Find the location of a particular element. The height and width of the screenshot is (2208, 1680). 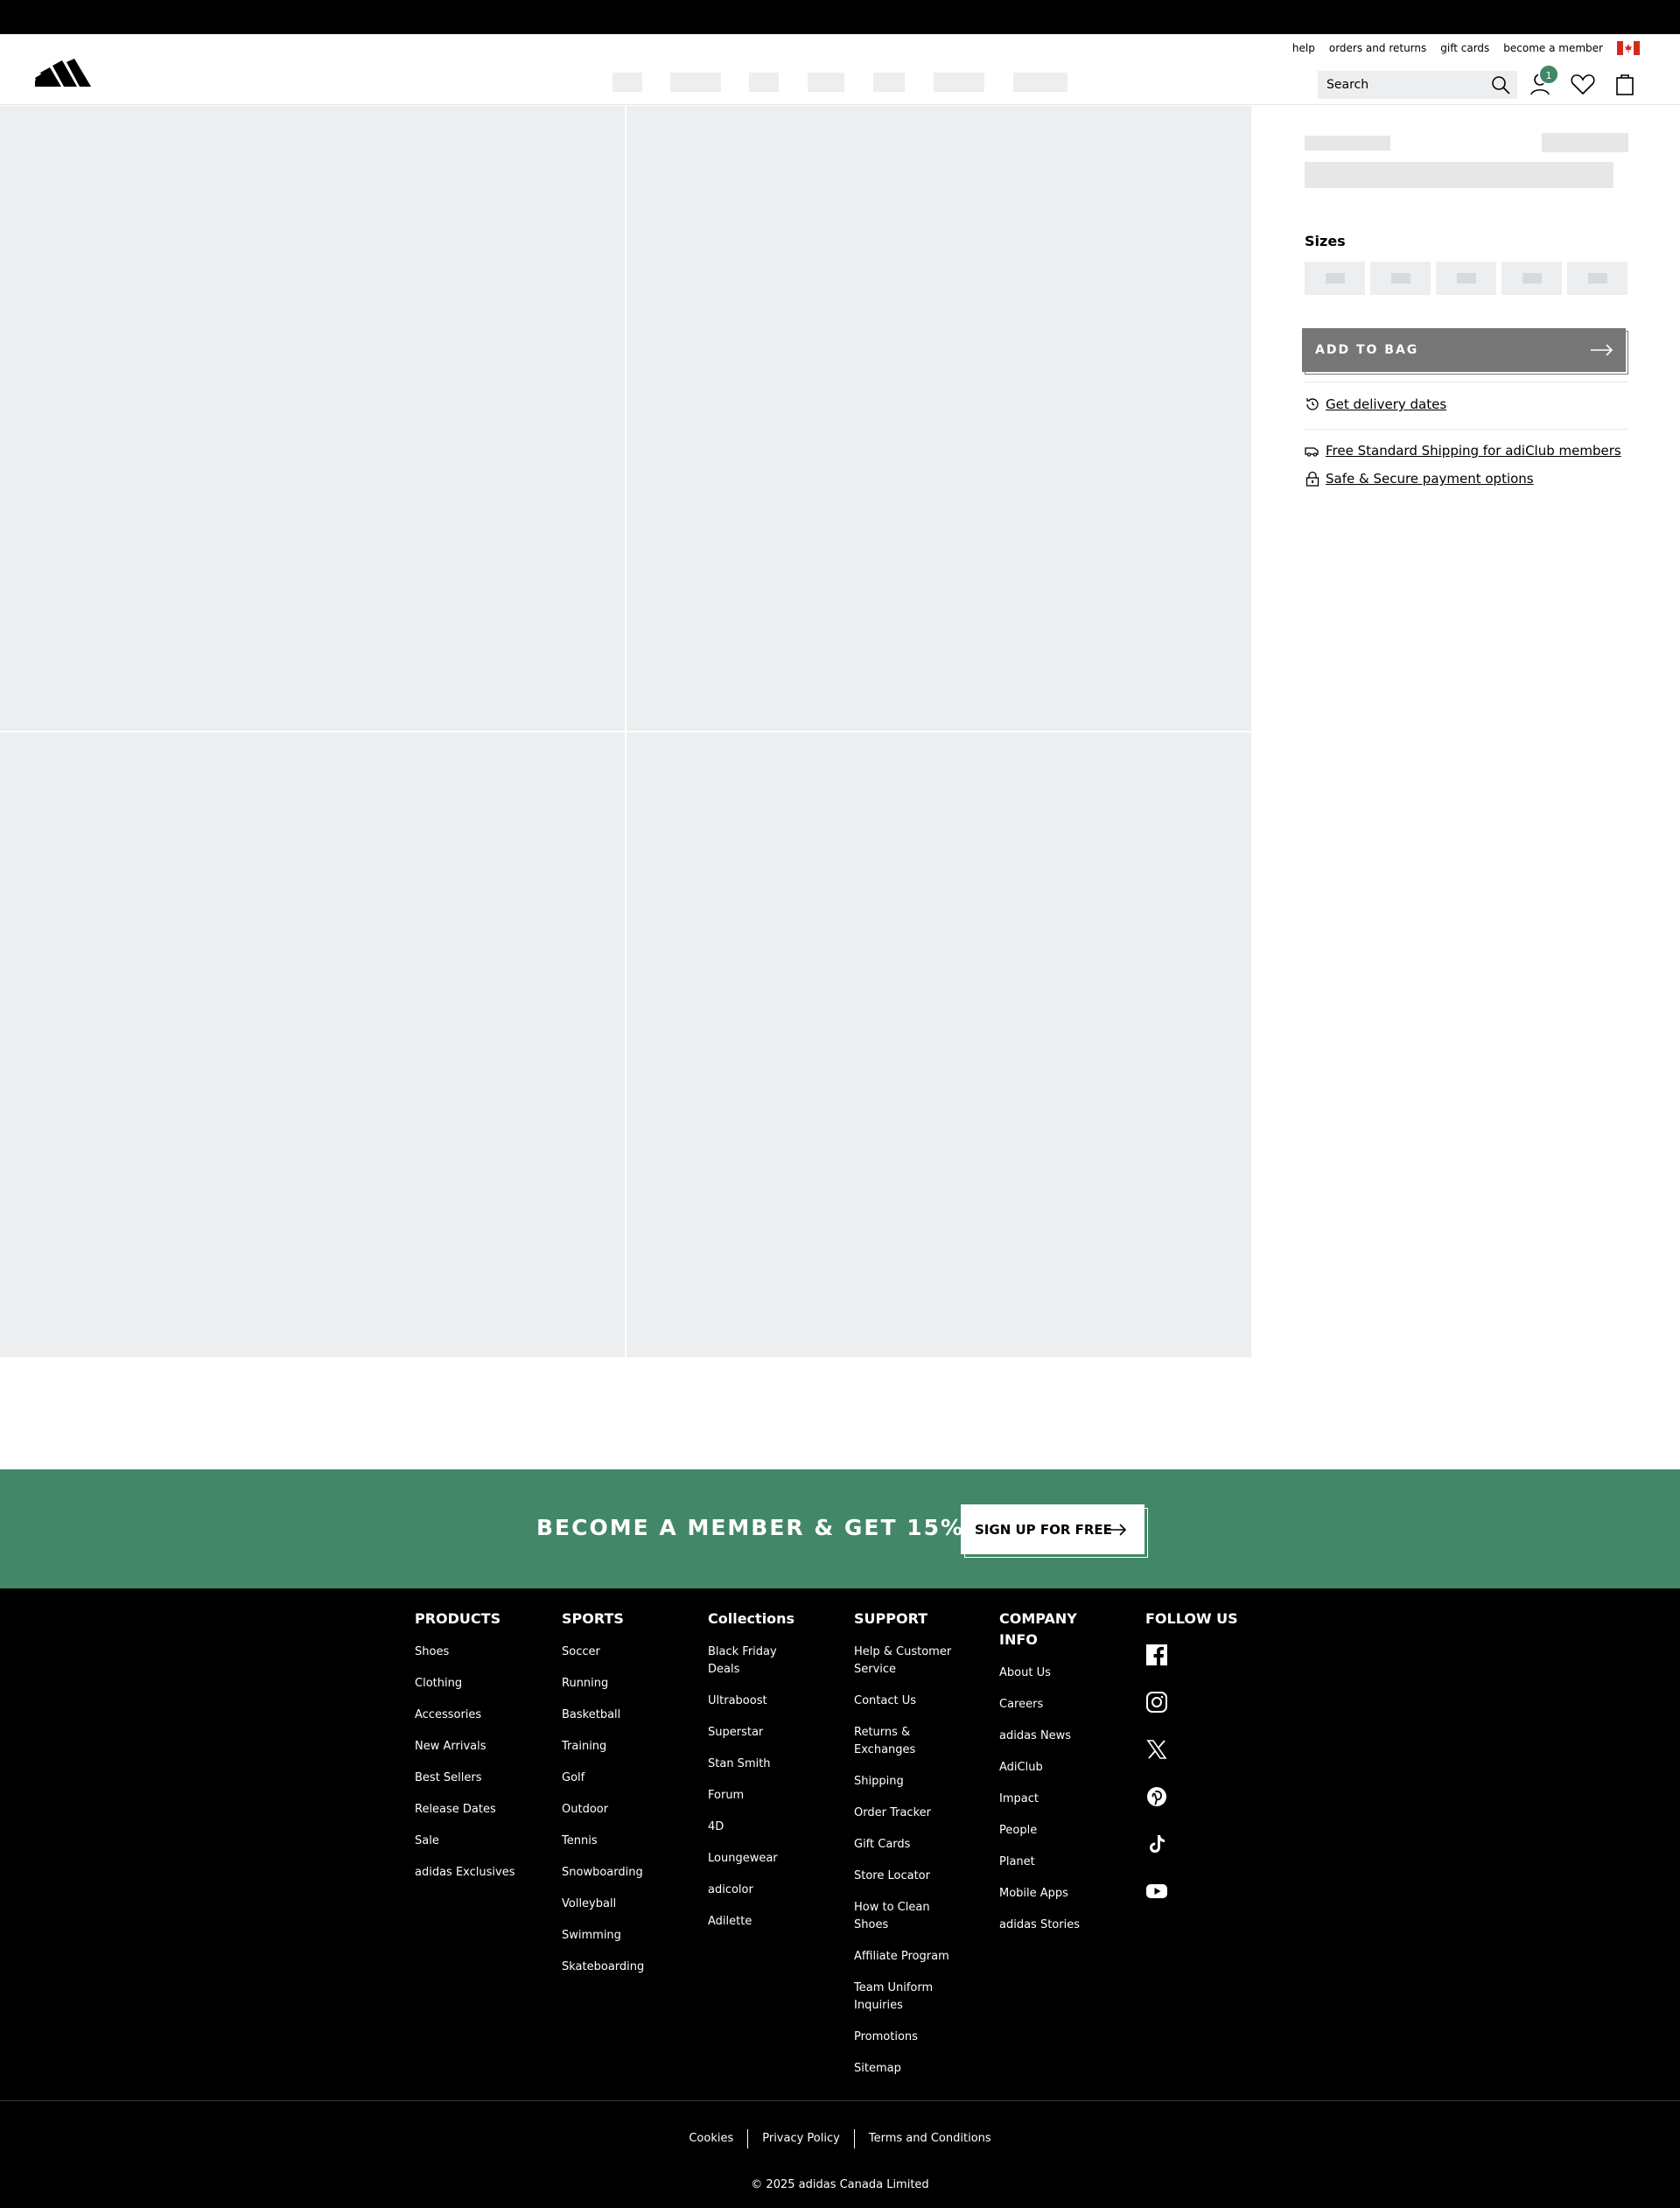

footer-link: Snowboarding is located at coordinates (627, 1873).